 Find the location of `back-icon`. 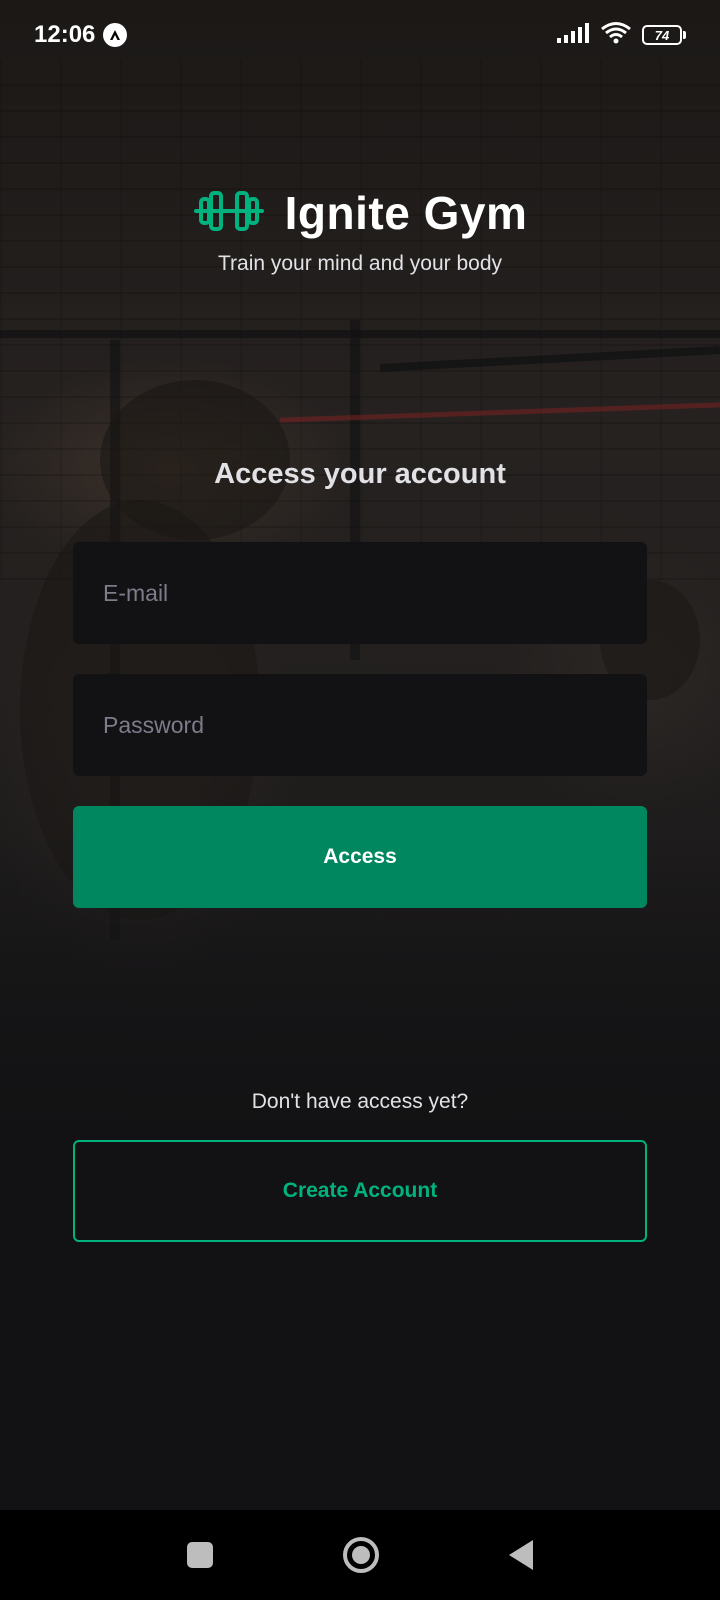

back-icon is located at coordinates (521, 1555).